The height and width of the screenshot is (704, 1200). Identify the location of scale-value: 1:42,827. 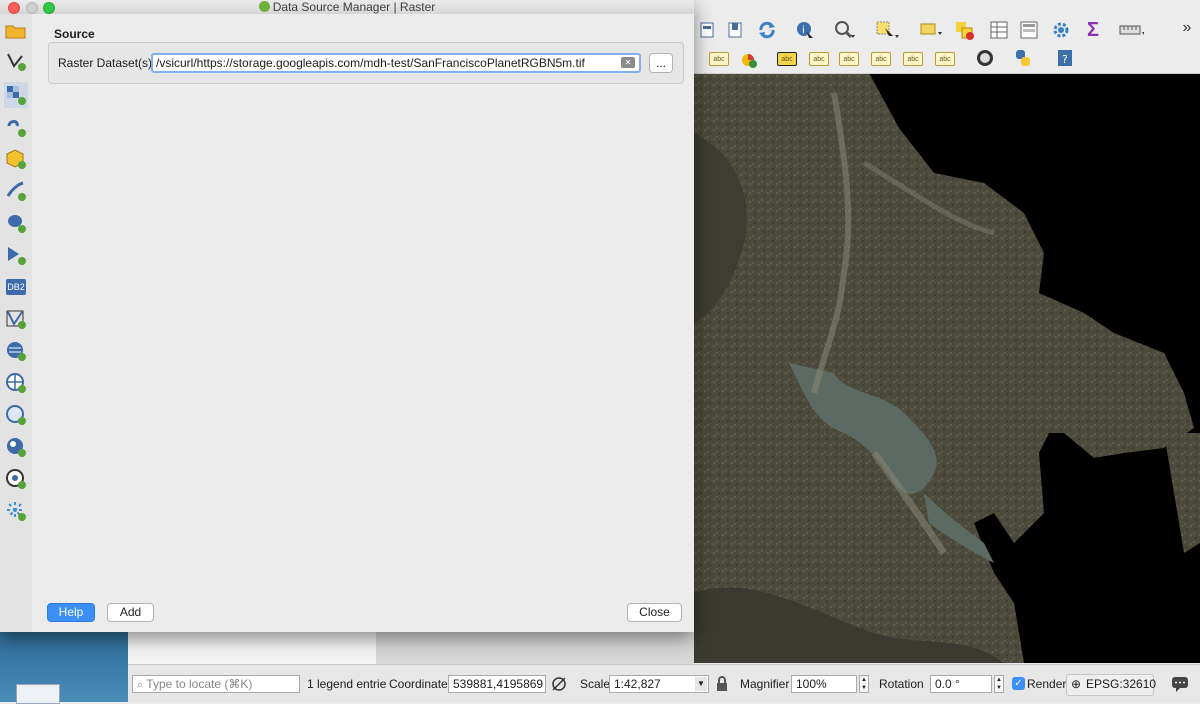
(637, 684).